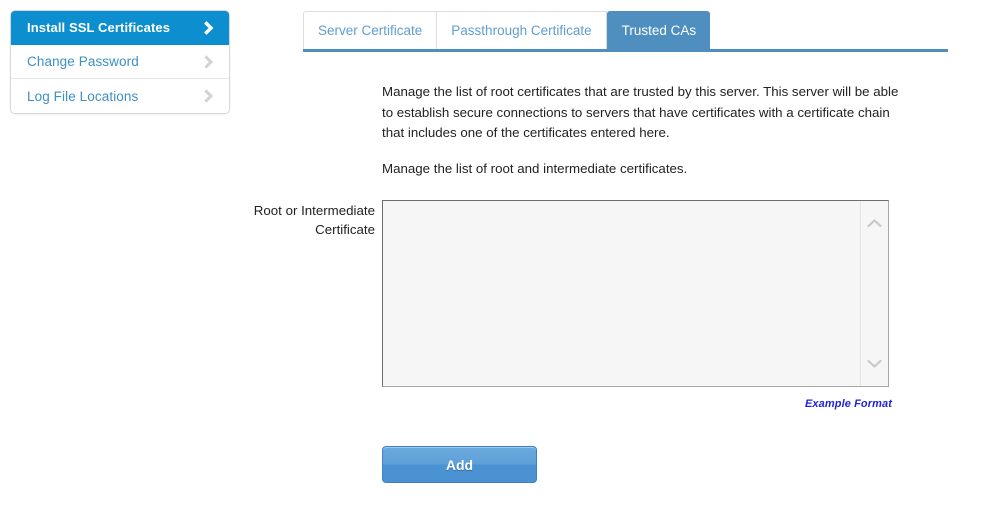  What do you see at coordinates (874, 363) in the screenshot?
I see `chevron-down-icon` at bounding box center [874, 363].